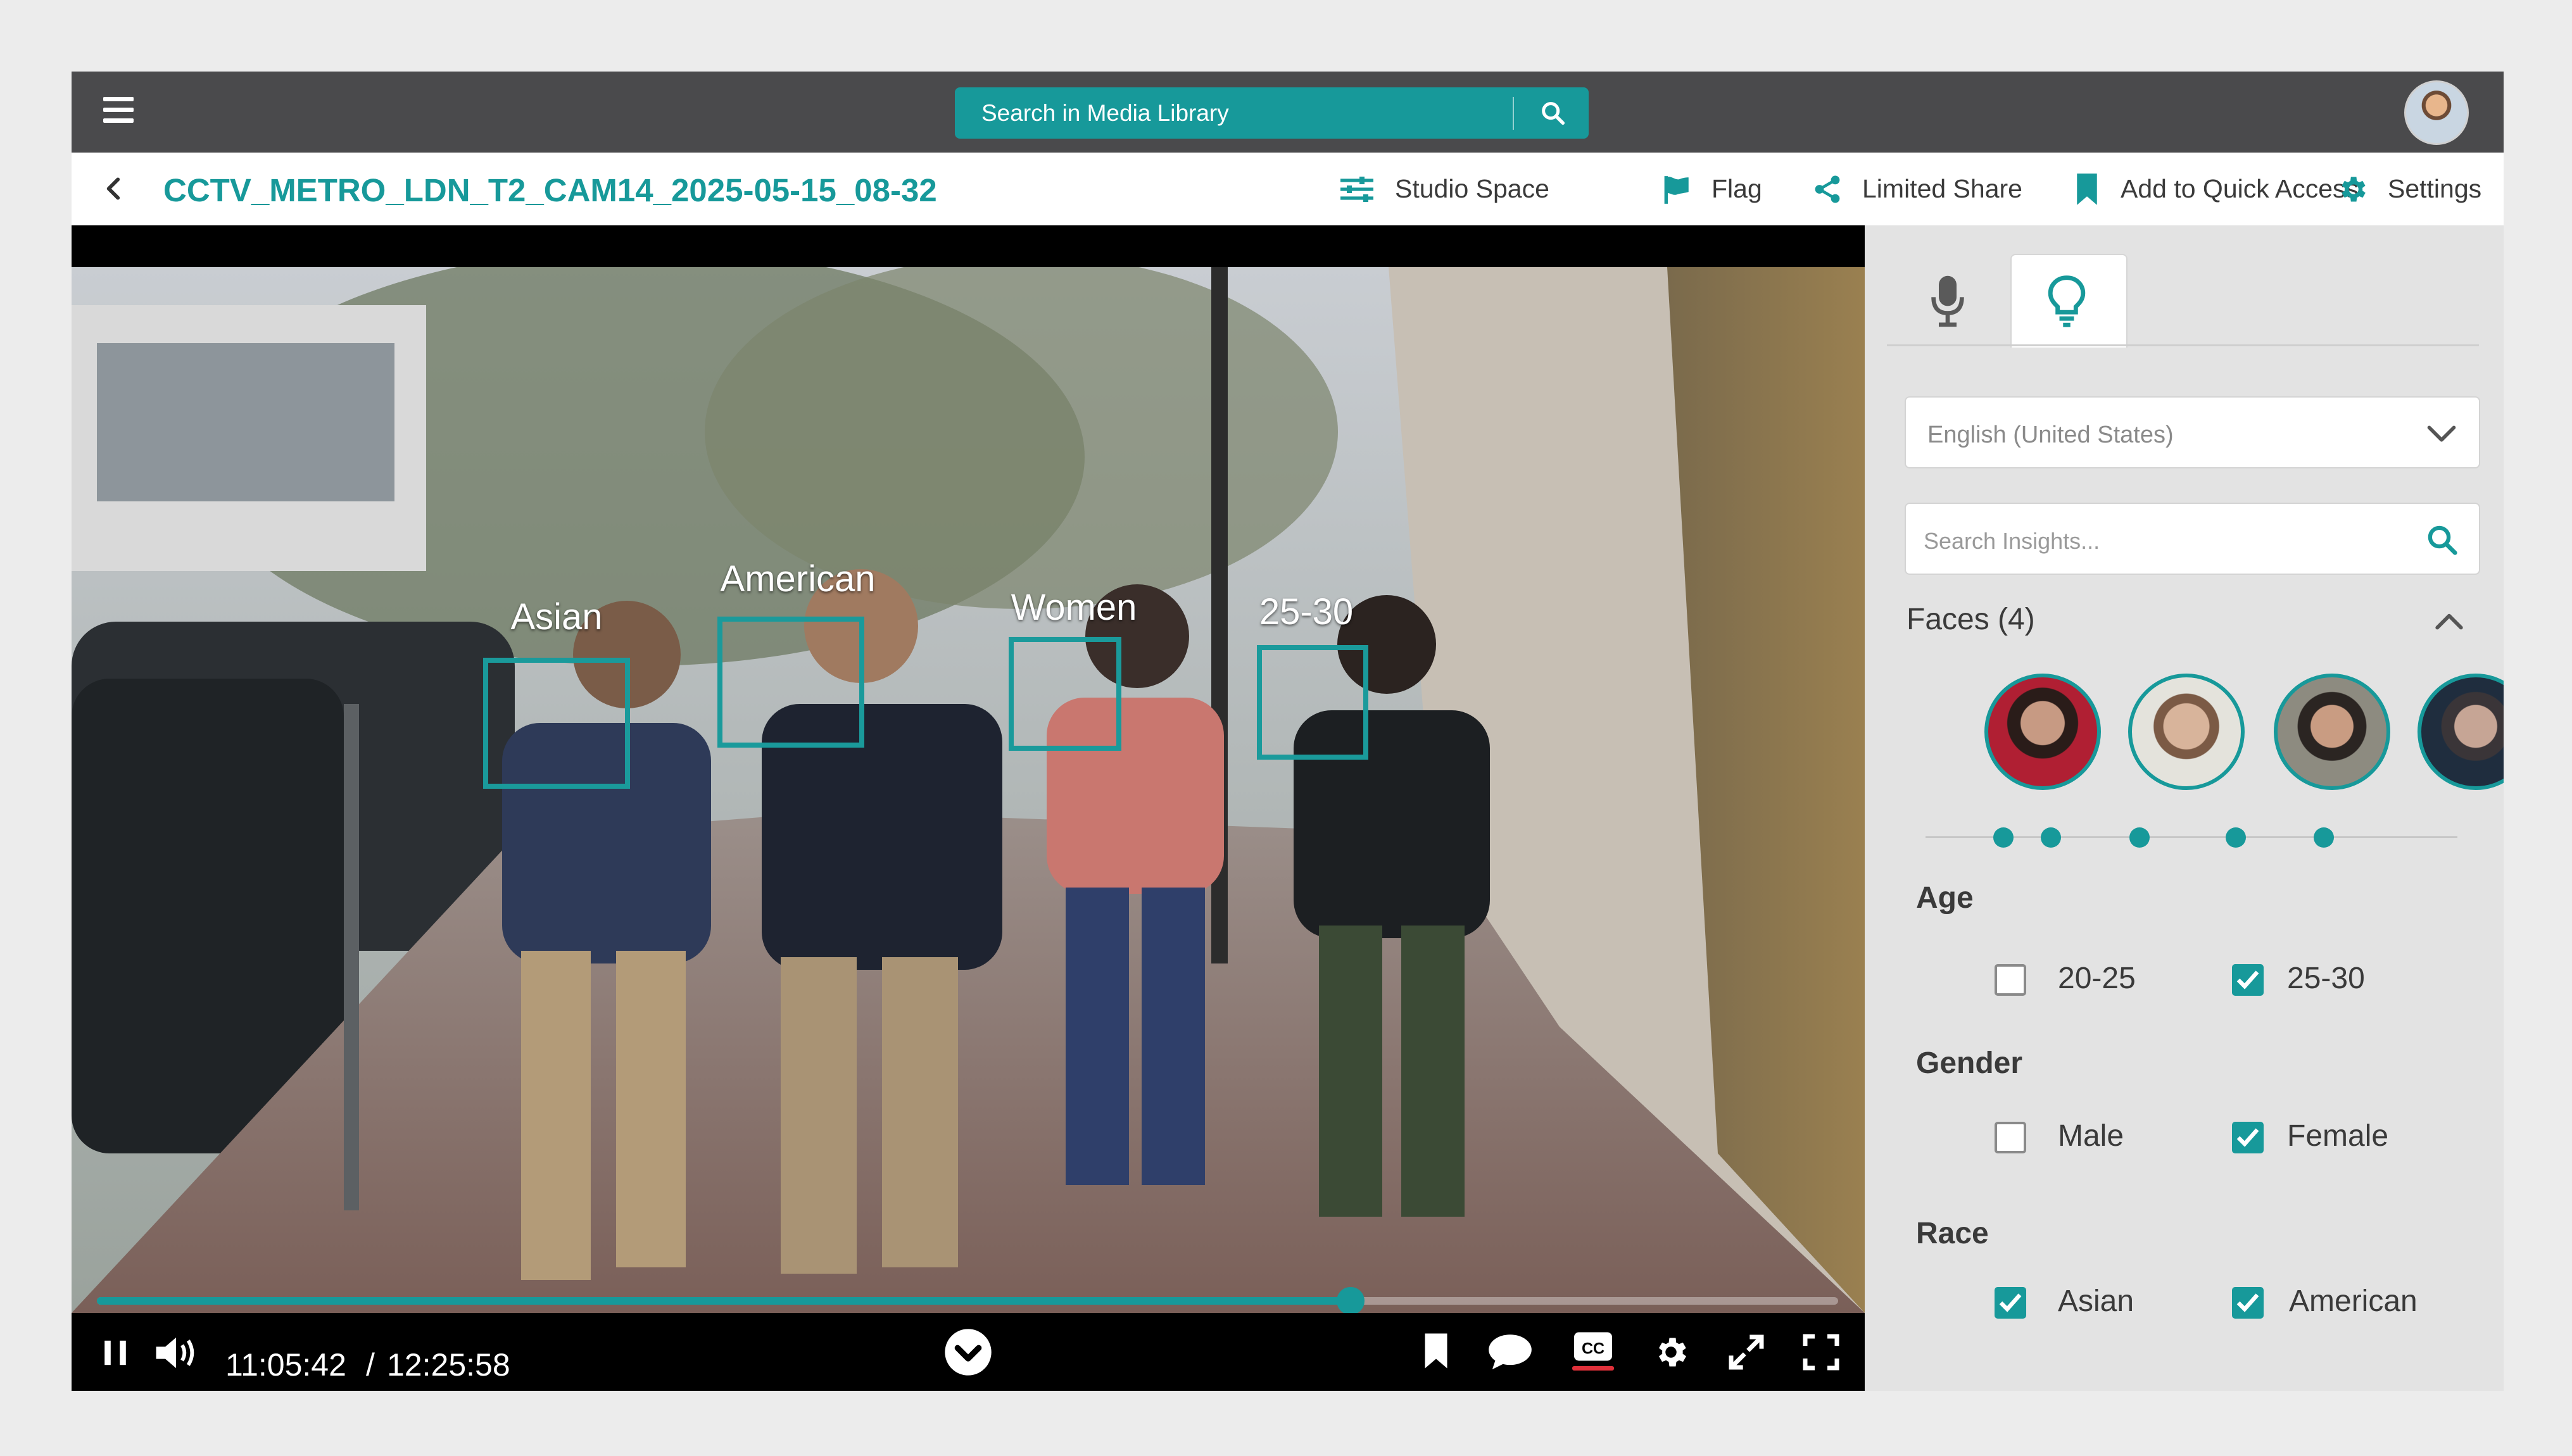 The height and width of the screenshot is (1456, 2572). What do you see at coordinates (115, 1353) in the screenshot?
I see `pause-icon` at bounding box center [115, 1353].